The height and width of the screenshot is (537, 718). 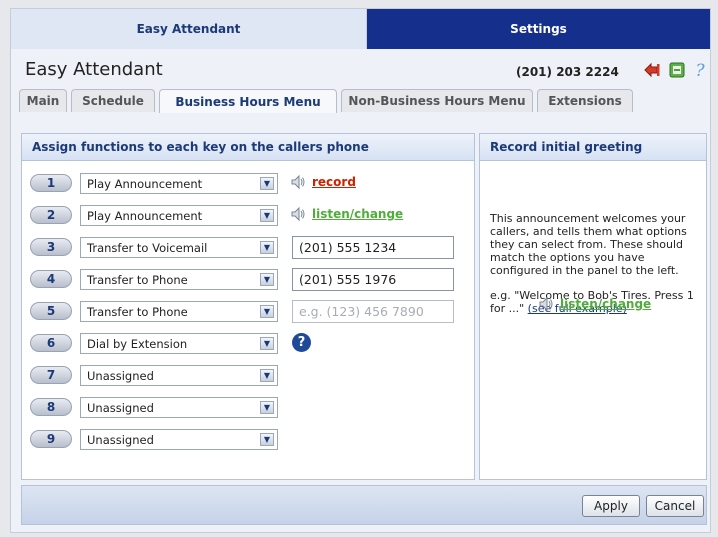 What do you see at coordinates (179, 247) in the screenshot?
I see `key-3-function-select: Transfer to Voicemail ▼` at bounding box center [179, 247].